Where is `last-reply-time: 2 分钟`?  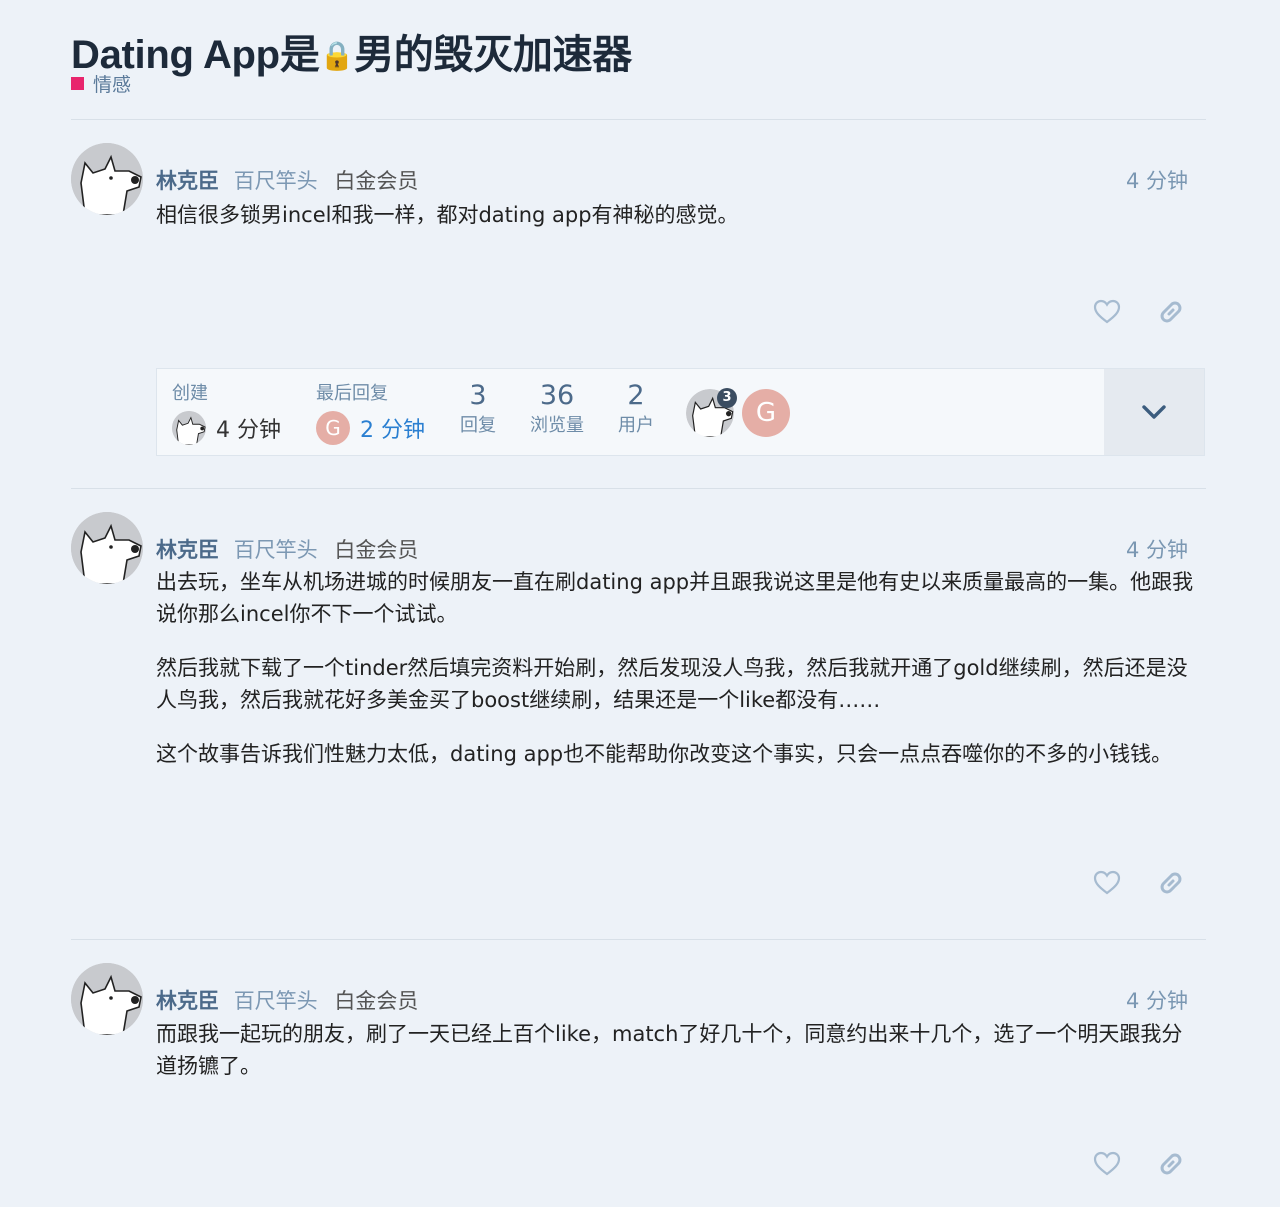 last-reply-time: 2 分钟 is located at coordinates (392, 430).